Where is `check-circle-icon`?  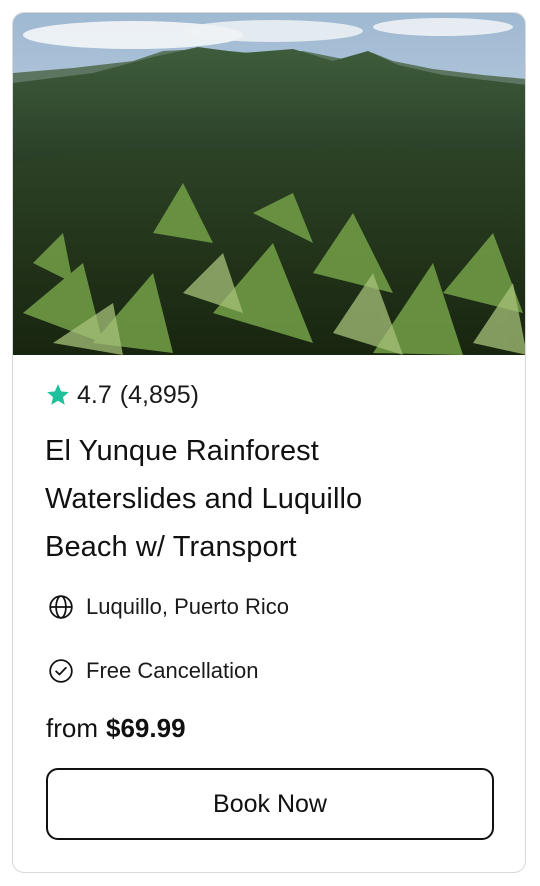
check-circle-icon is located at coordinates (61, 671).